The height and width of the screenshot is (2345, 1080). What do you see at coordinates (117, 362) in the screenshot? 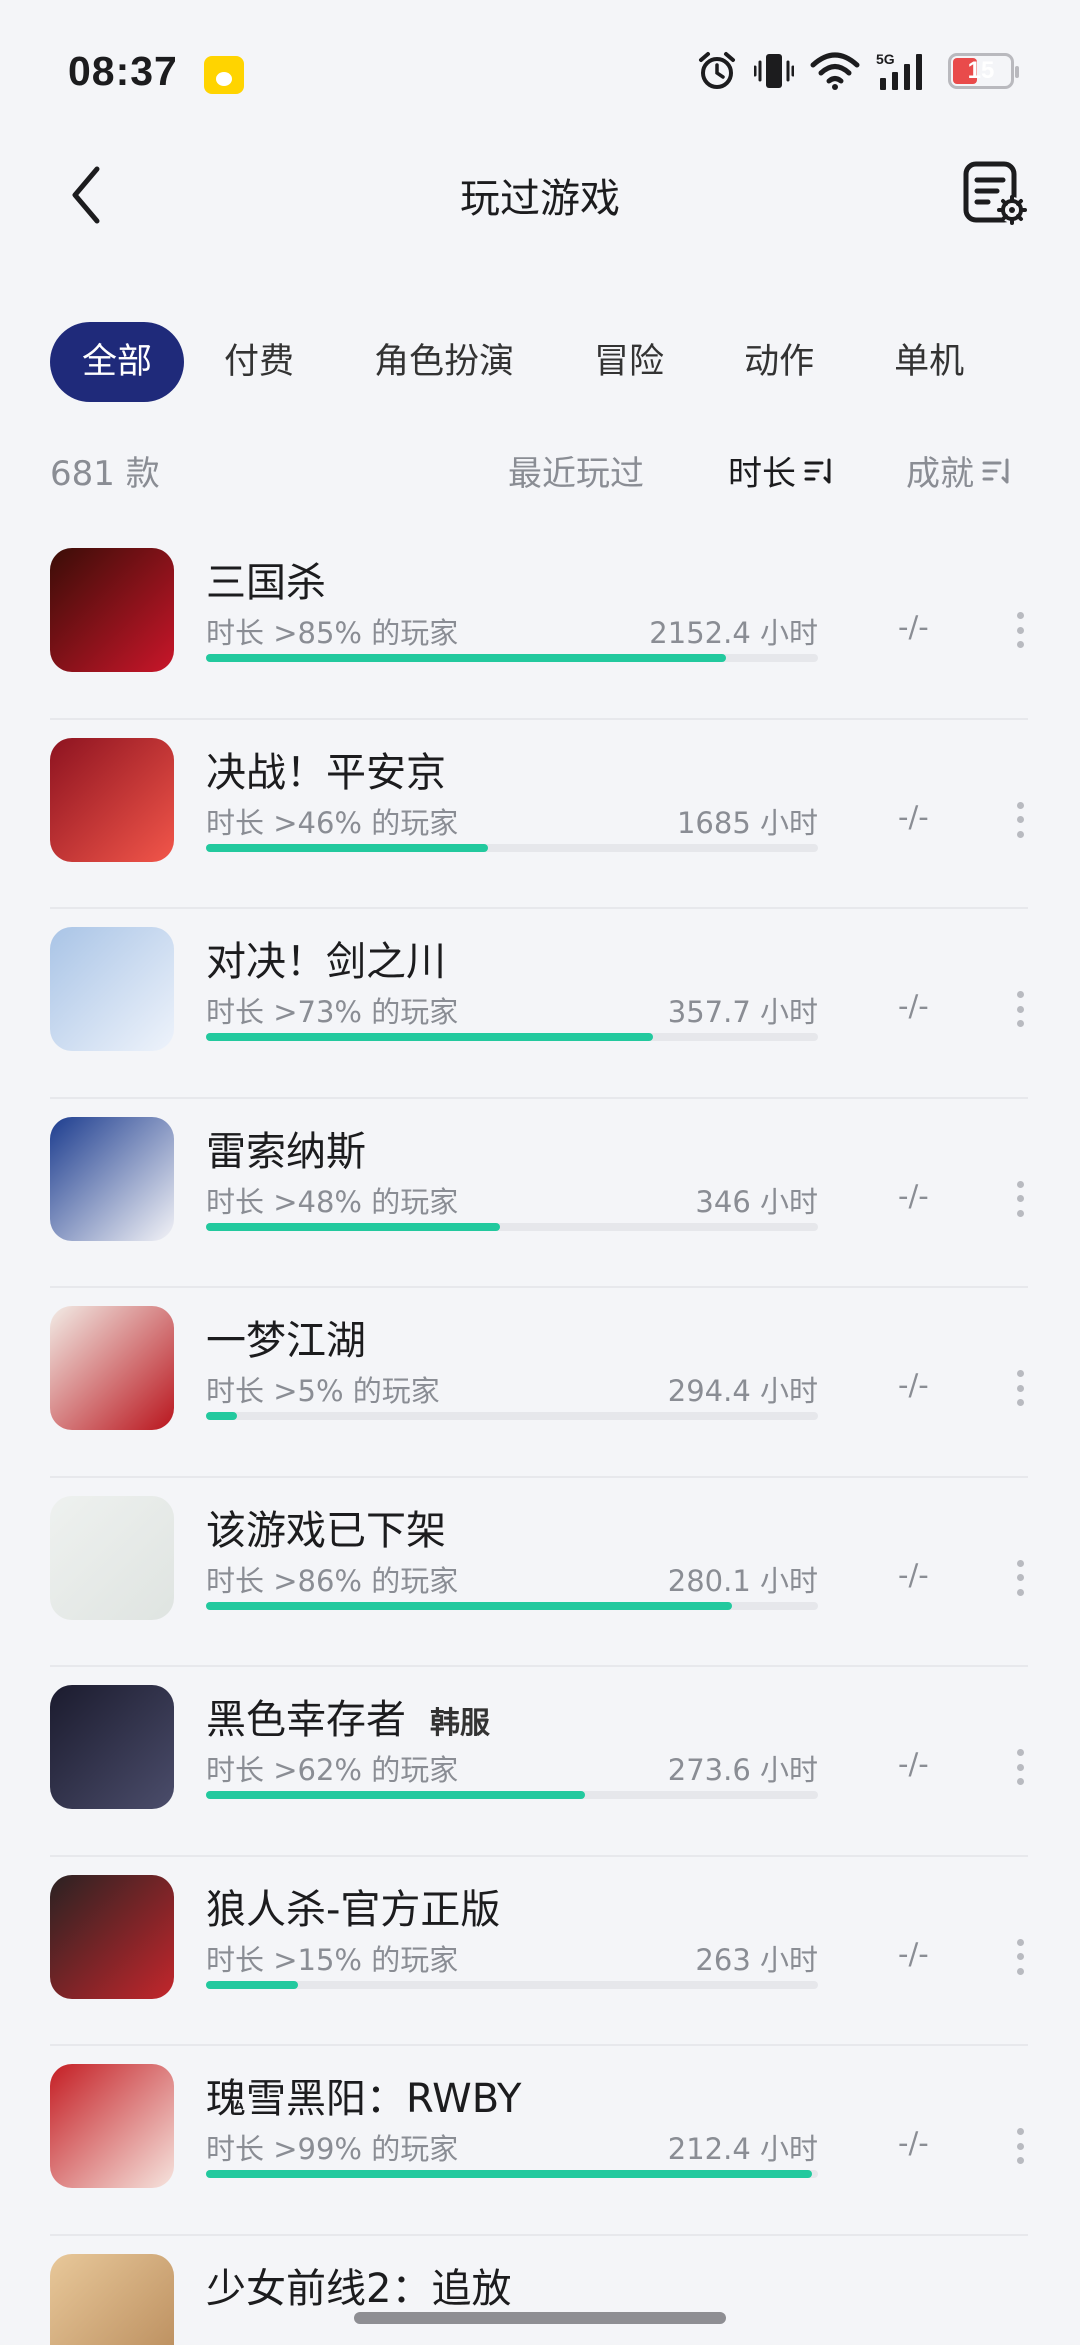
I see `tab-all: 全部` at bounding box center [117, 362].